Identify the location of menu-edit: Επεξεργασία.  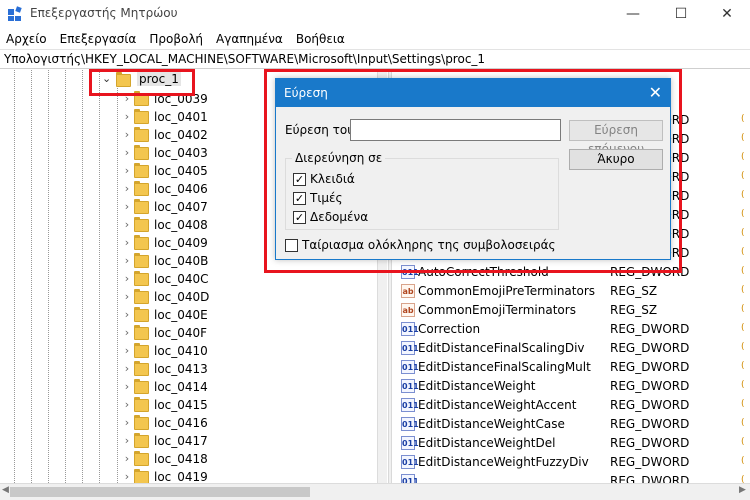
(99, 39).